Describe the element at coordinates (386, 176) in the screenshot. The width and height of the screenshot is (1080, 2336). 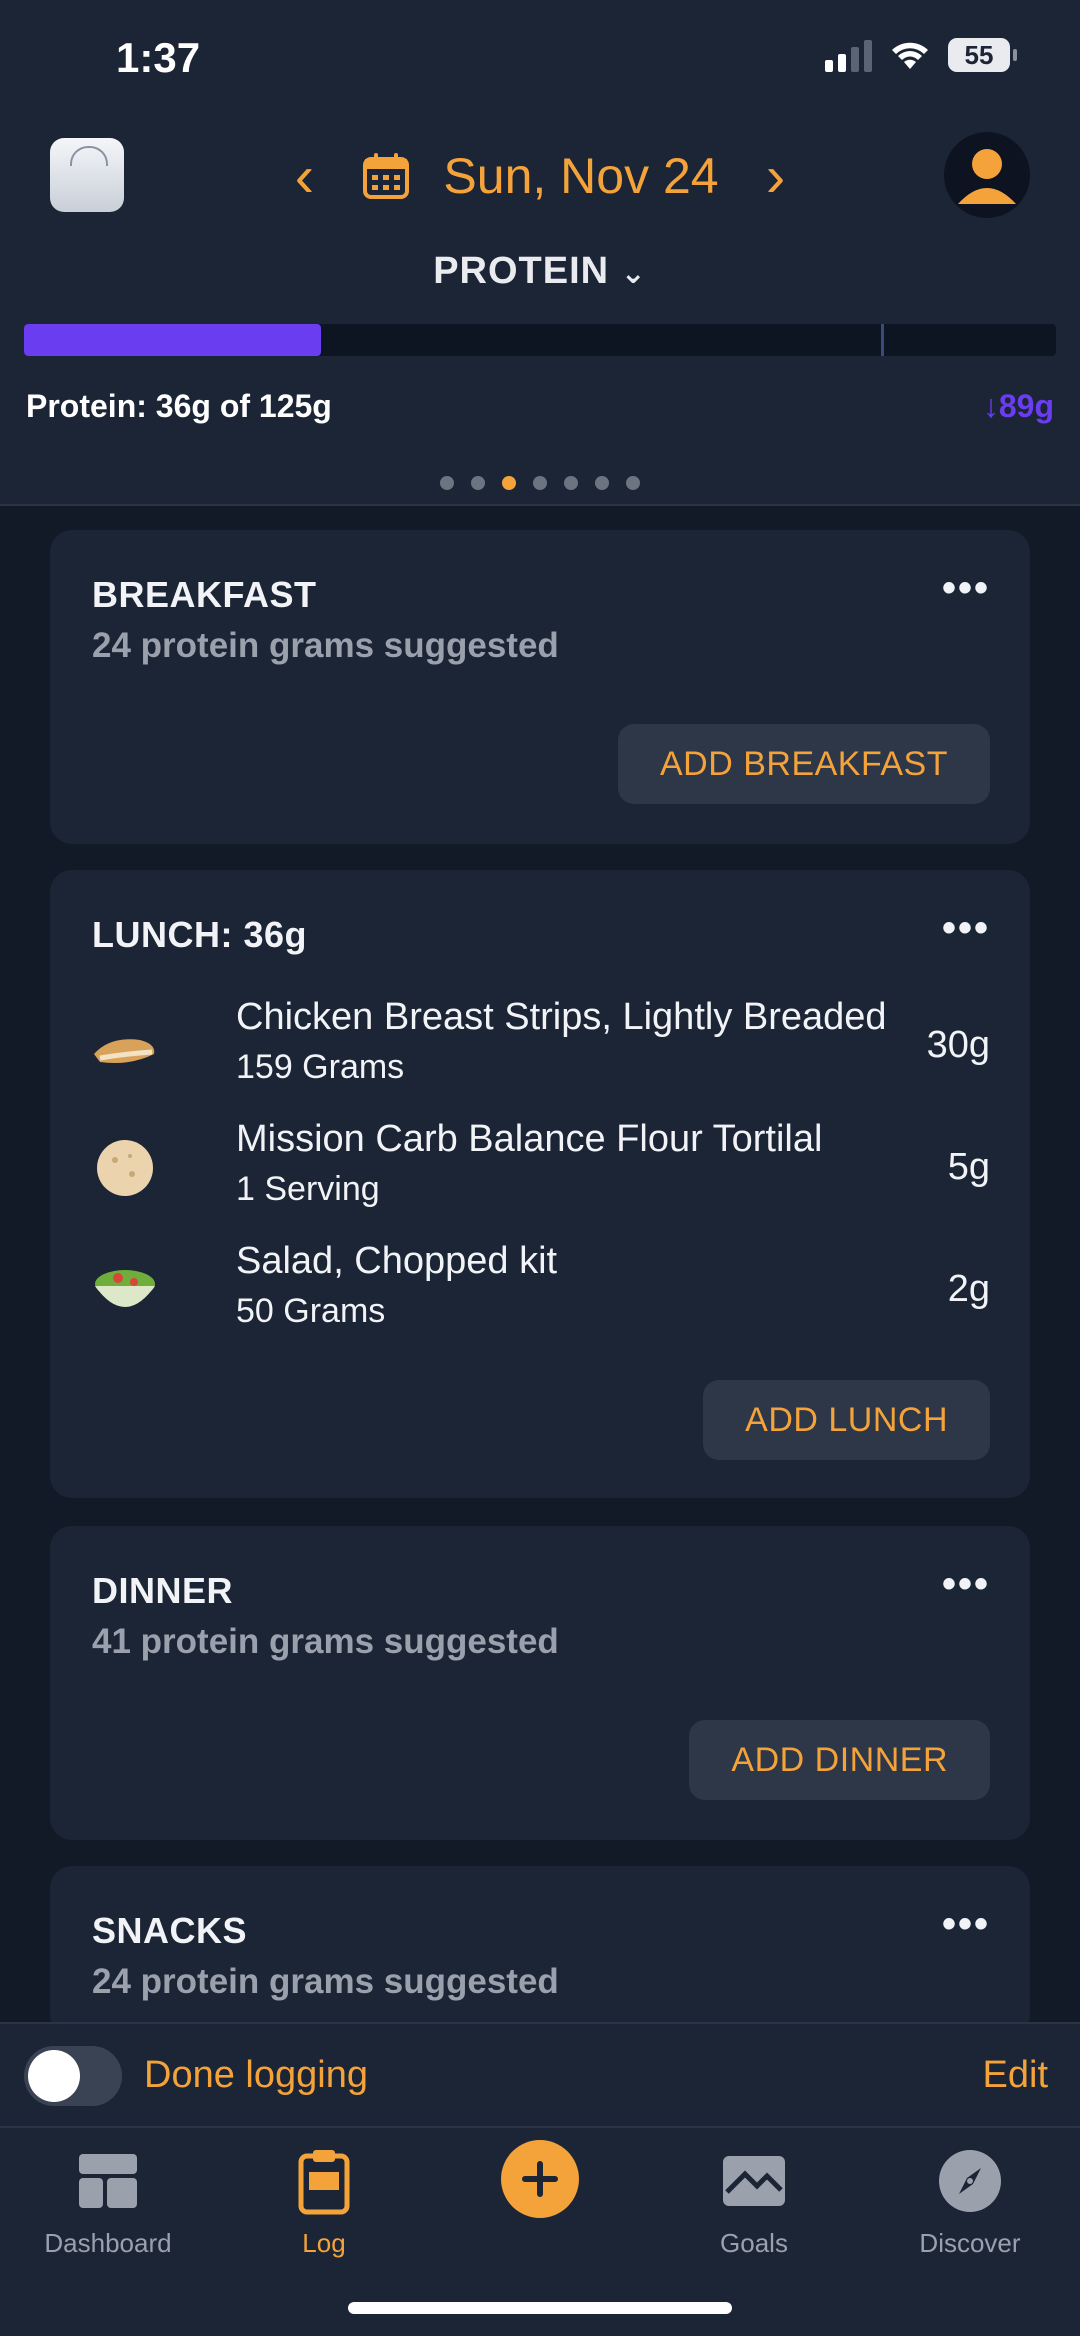
I see `calendar-icon` at that location.